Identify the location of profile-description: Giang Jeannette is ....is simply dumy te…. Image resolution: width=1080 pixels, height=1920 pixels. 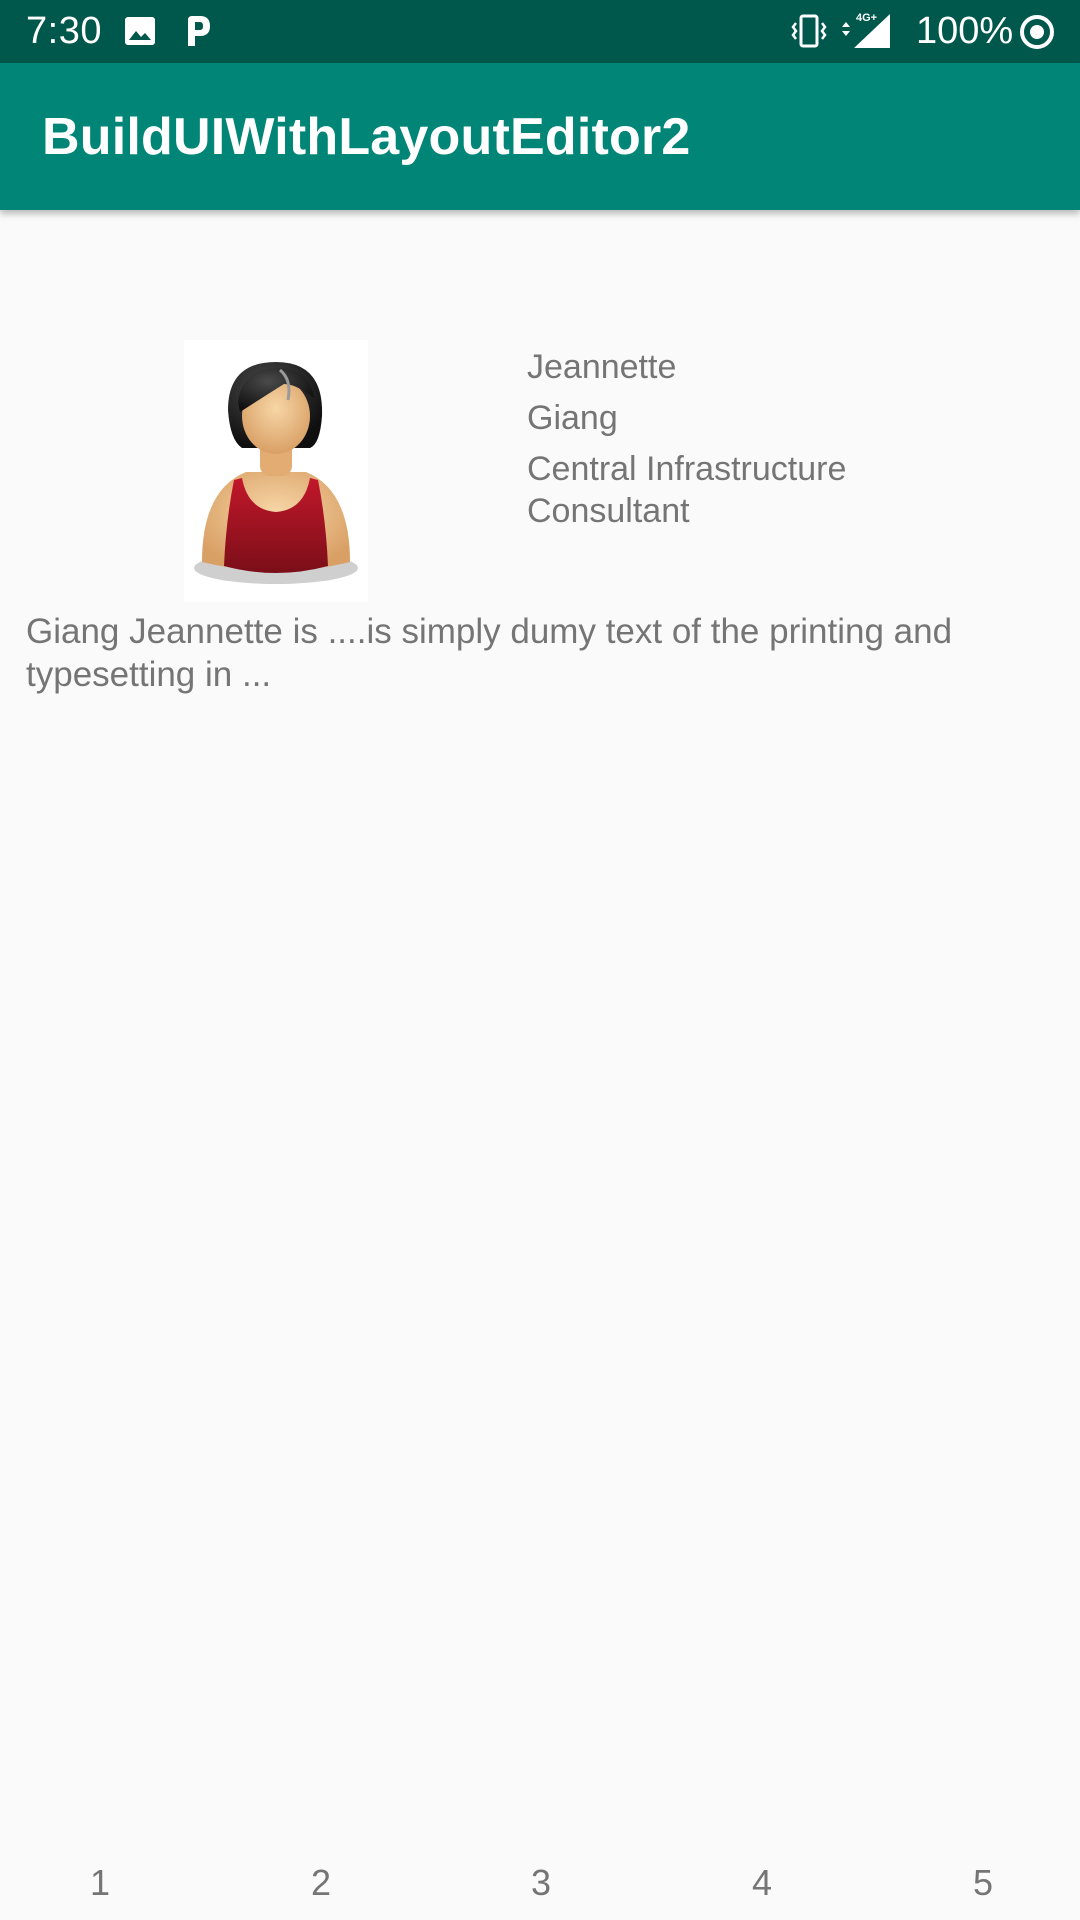
(489, 653).